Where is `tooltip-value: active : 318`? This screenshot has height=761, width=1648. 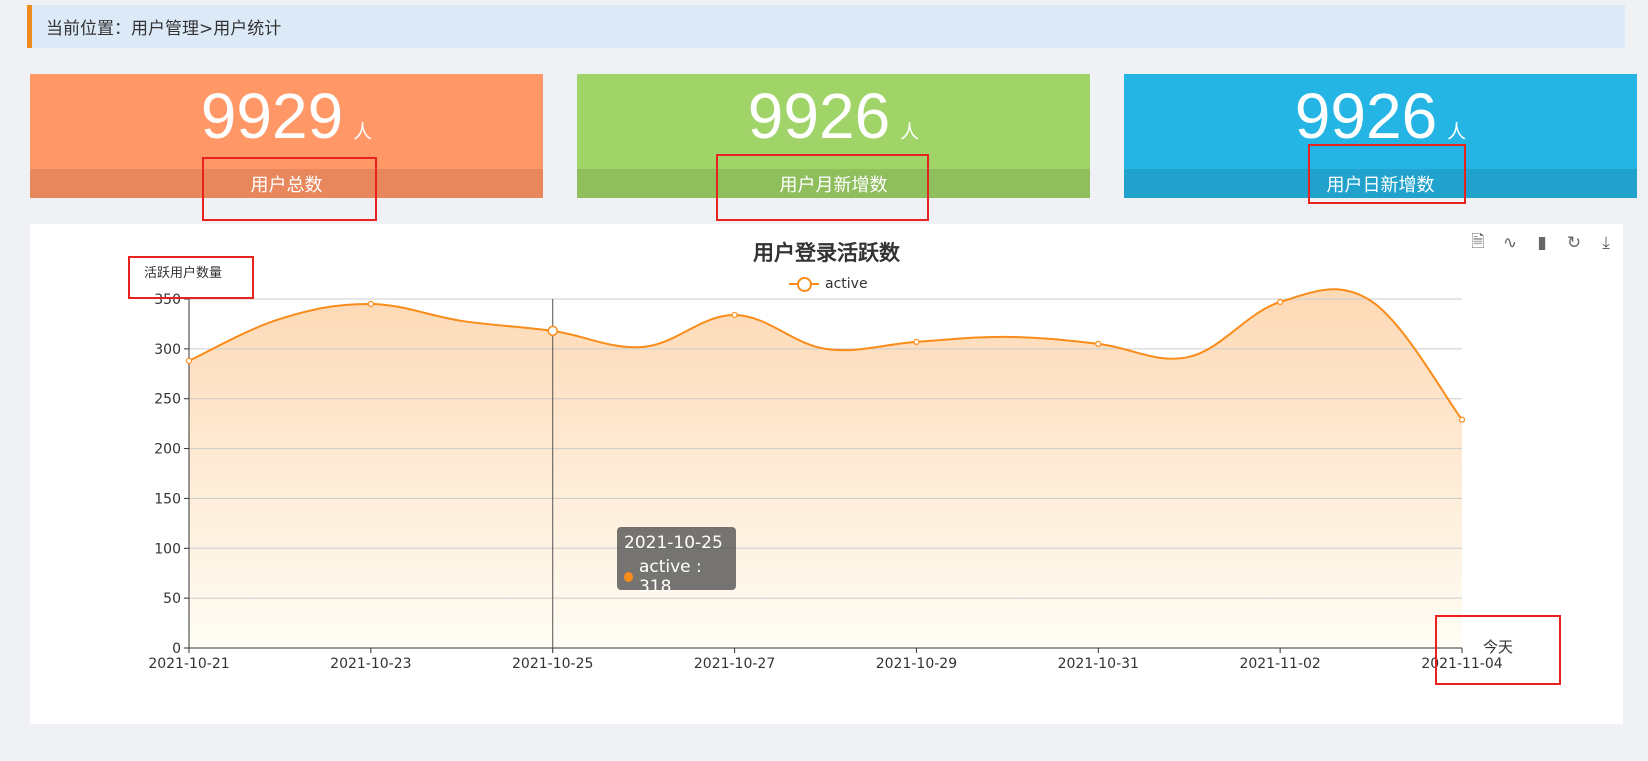 tooltip-value: active : 318 is located at coordinates (670, 577).